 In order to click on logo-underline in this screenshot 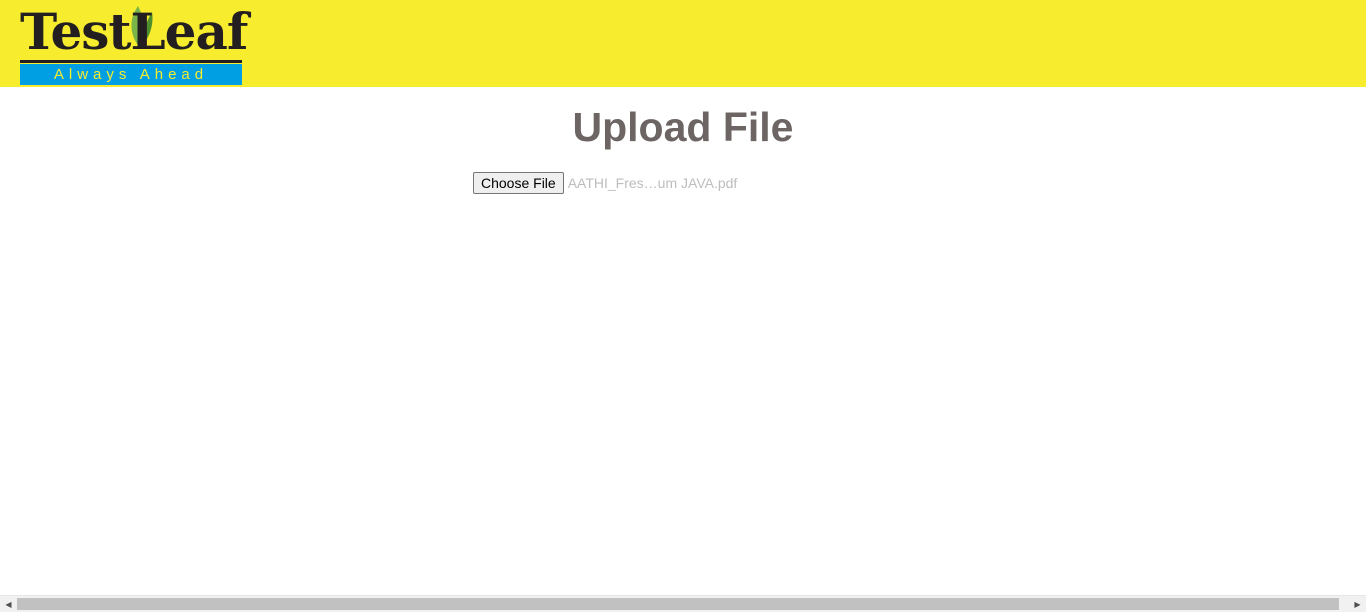, I will do `click(131, 61)`.